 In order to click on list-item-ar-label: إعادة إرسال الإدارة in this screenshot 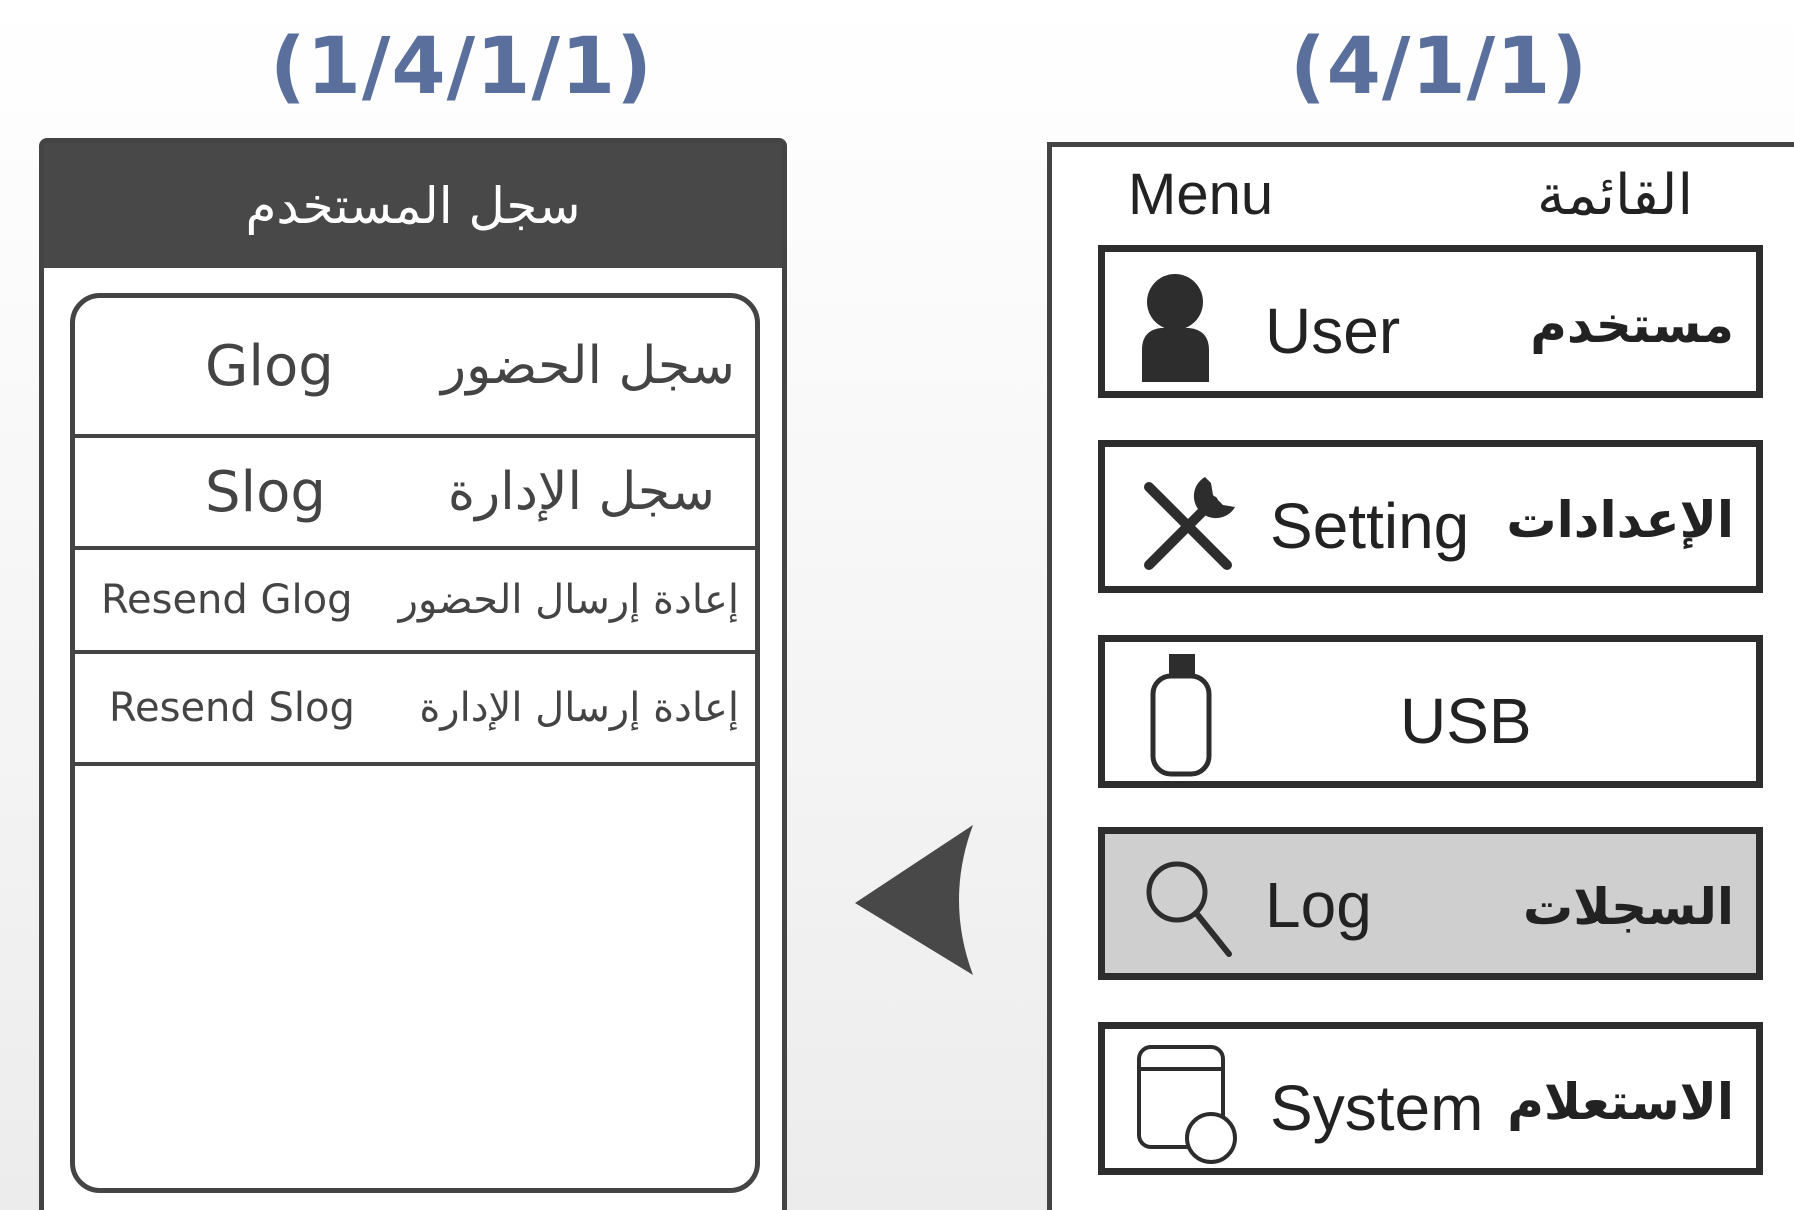, I will do `click(579, 708)`.